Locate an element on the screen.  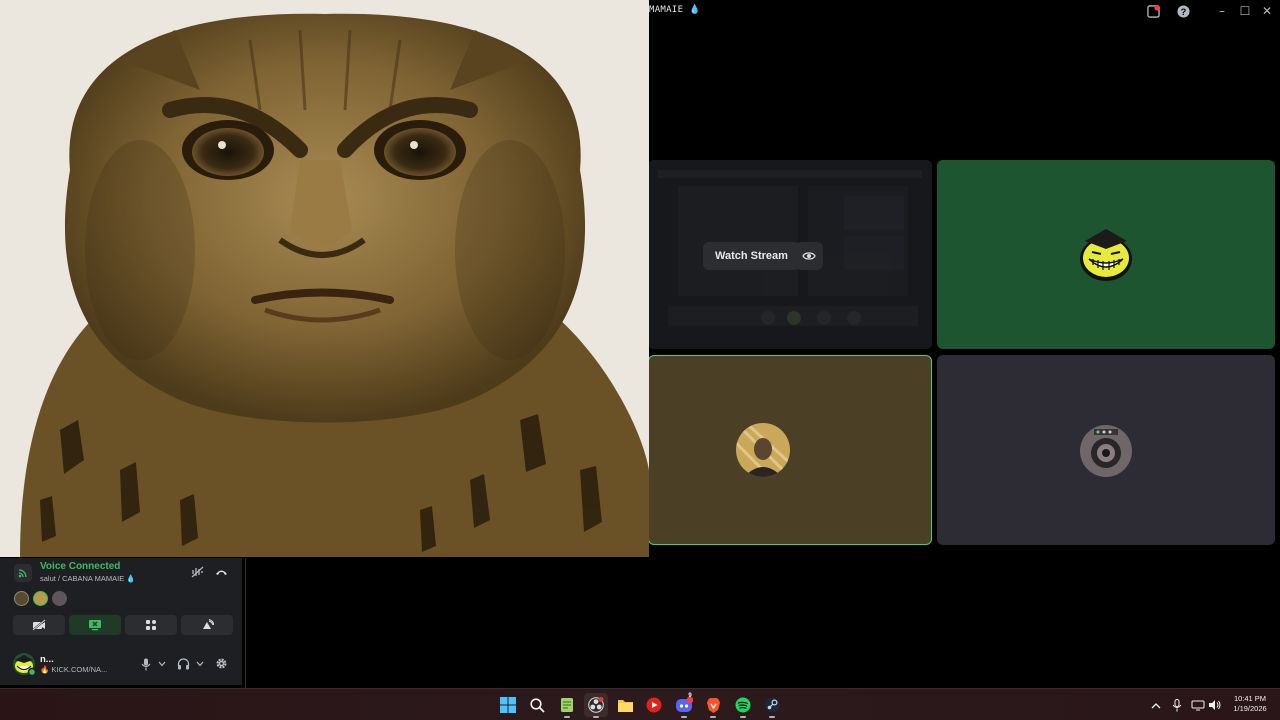
watch-preview-button is located at coordinates (809, 256).